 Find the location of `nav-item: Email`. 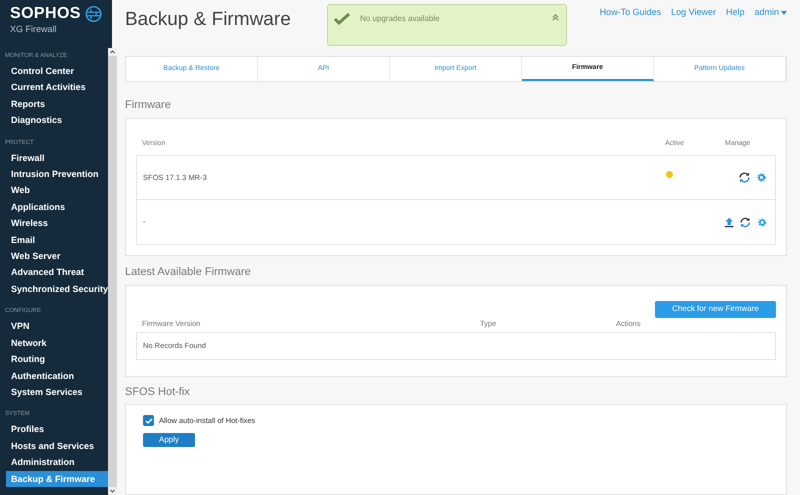

nav-item: Email is located at coordinates (54, 240).